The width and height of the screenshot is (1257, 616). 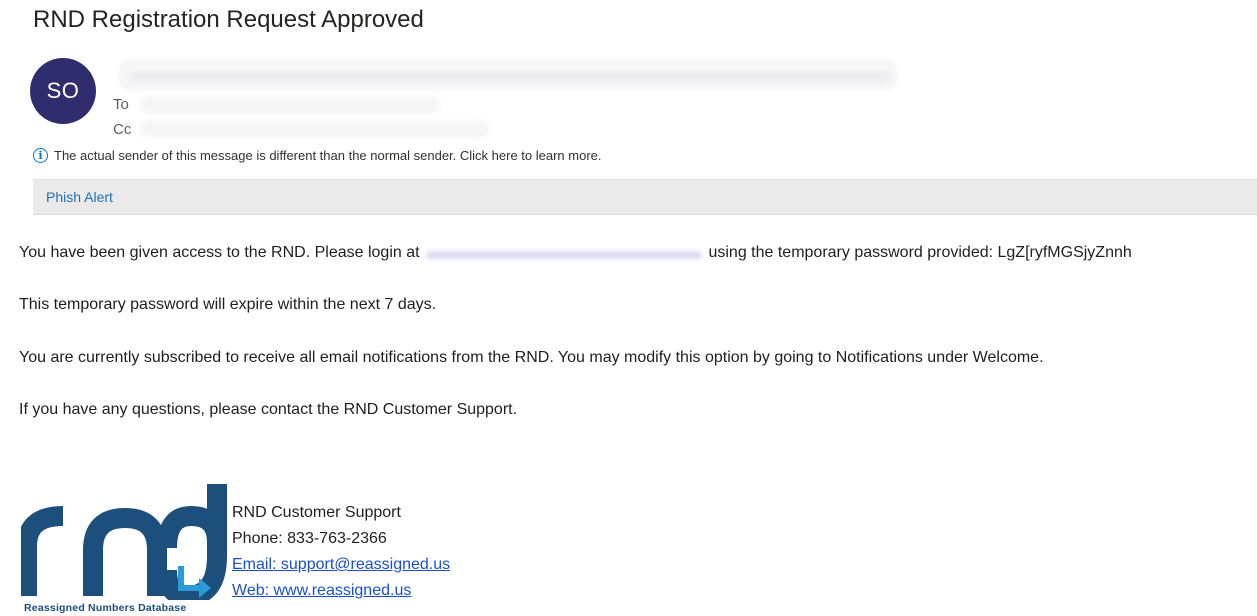 I want to click on info-icon: i, so click(x=40, y=155).